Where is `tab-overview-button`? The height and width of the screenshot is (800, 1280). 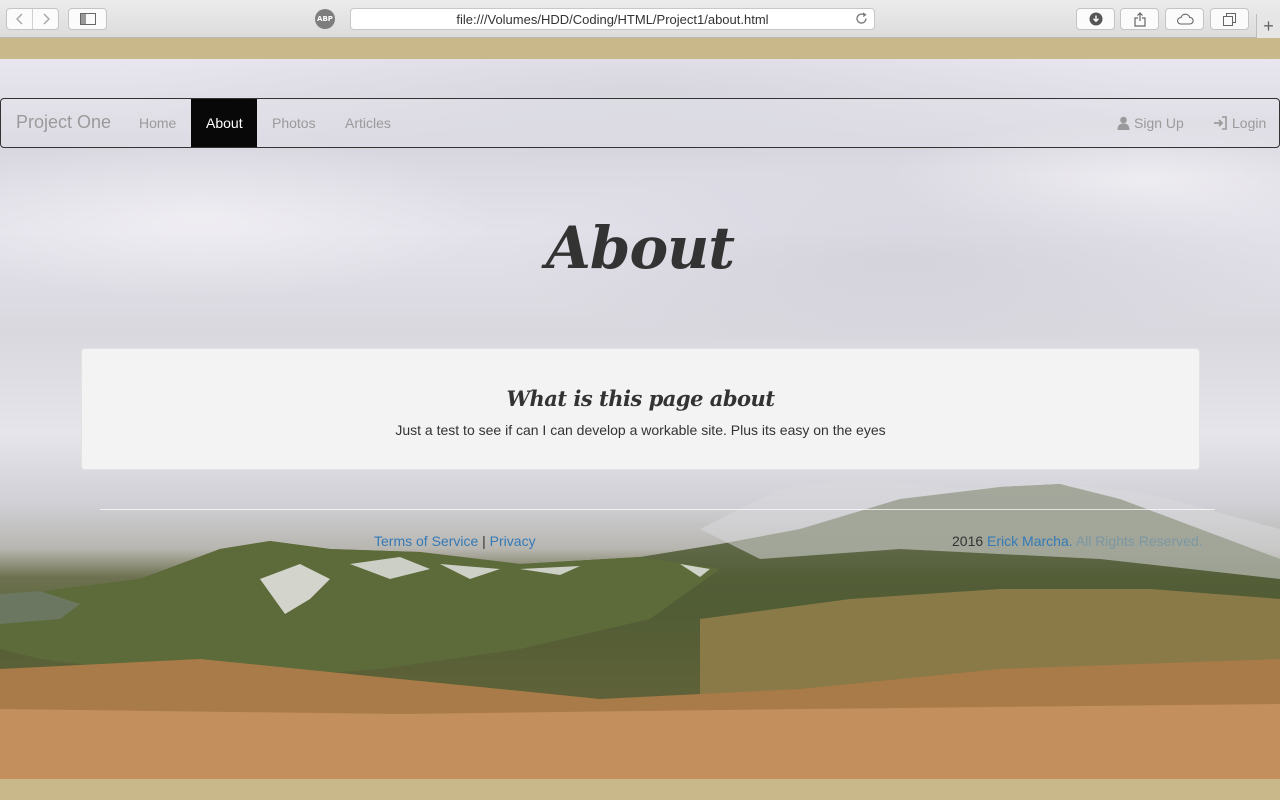
tab-overview-button is located at coordinates (1229, 19).